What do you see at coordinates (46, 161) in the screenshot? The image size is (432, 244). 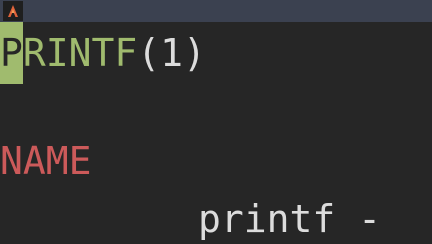 I see `section-heading-name: NAME` at bounding box center [46, 161].